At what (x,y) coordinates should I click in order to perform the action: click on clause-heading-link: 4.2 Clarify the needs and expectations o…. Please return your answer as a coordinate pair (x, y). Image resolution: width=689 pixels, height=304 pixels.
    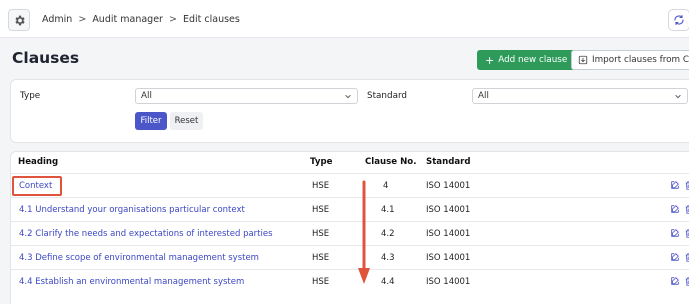
    Looking at the image, I should click on (146, 234).